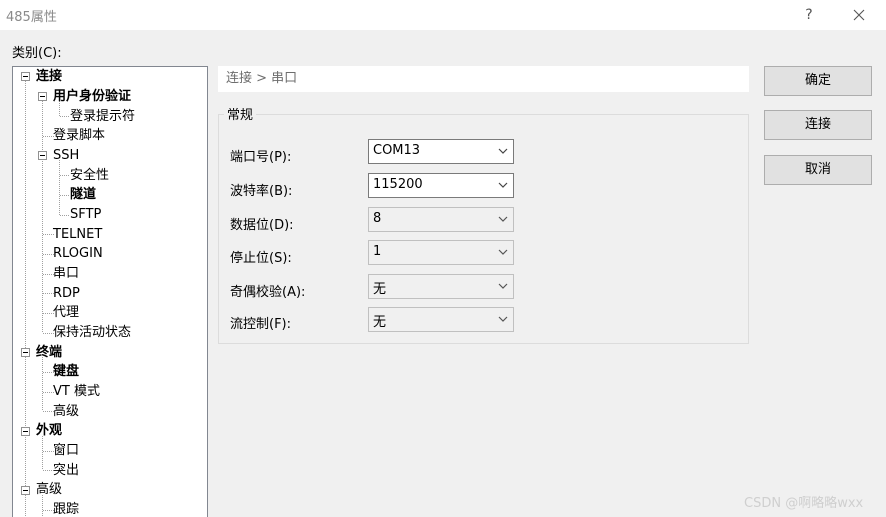 The height and width of the screenshot is (517, 886). What do you see at coordinates (49, 489) in the screenshot?
I see `tree-item-advanced: 高级` at bounding box center [49, 489].